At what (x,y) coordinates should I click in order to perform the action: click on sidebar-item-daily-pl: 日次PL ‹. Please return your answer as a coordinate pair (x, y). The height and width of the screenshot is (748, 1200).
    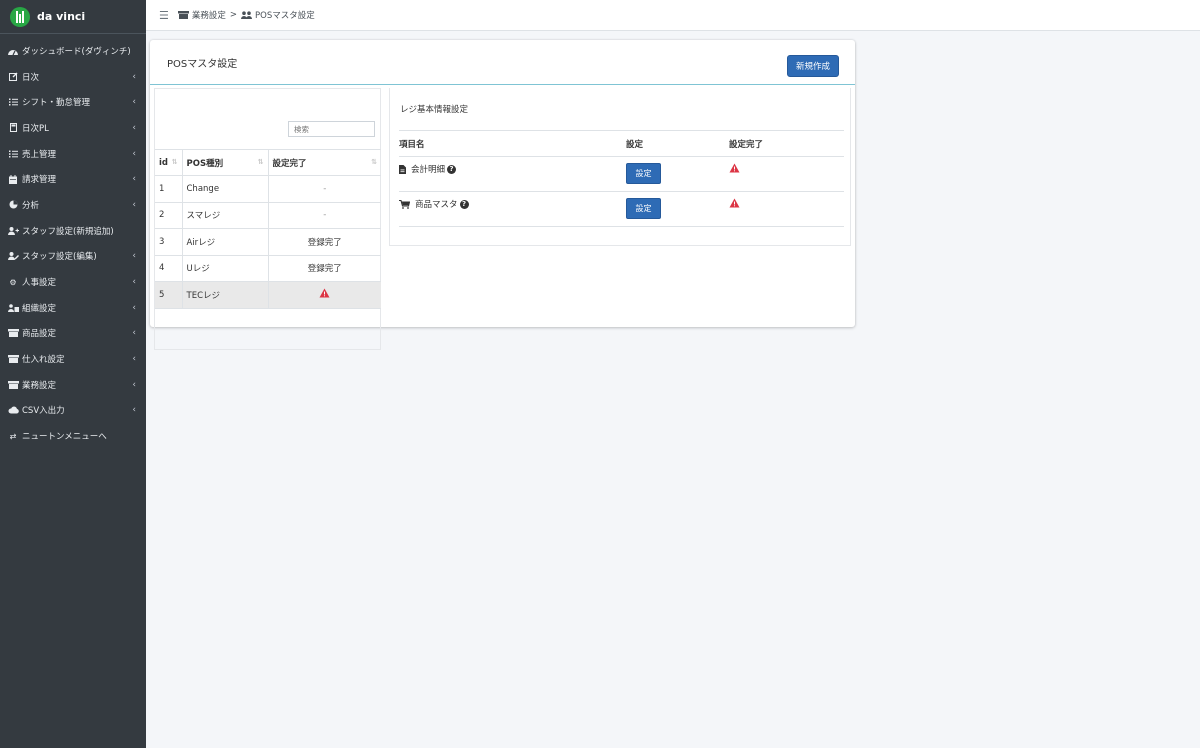
    Looking at the image, I should click on (73, 128).